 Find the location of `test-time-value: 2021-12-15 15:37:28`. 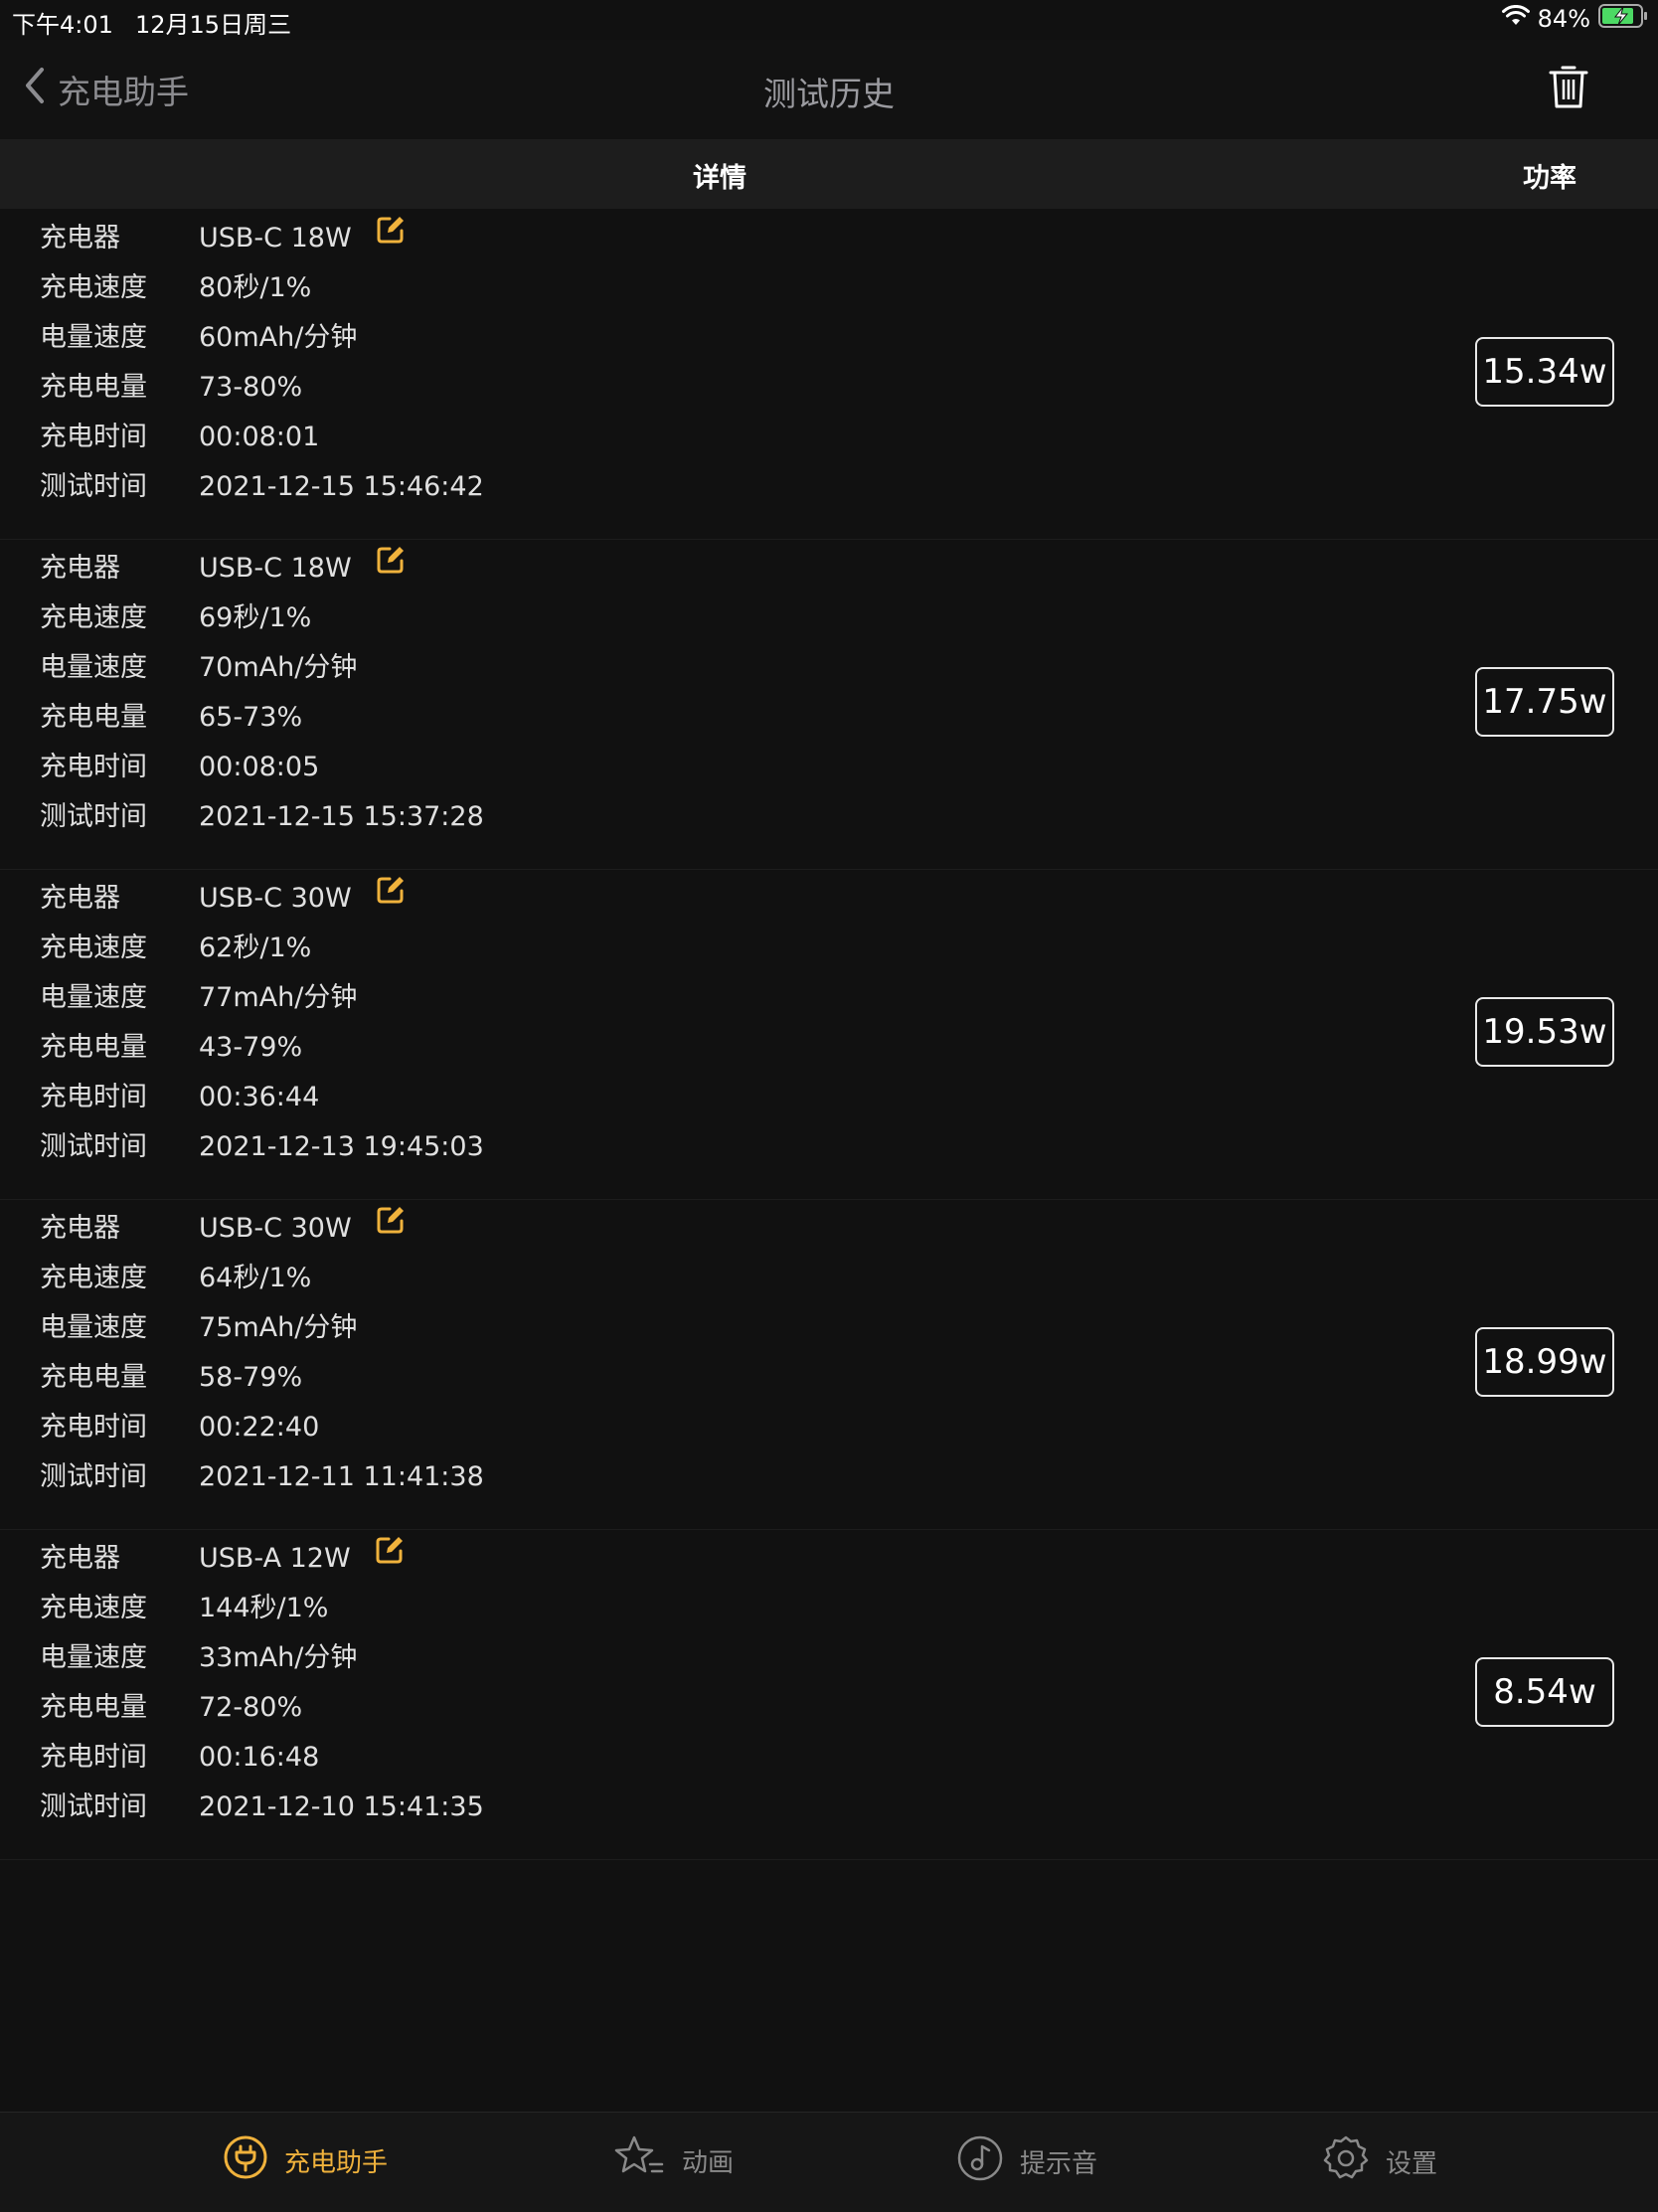

test-time-value: 2021-12-15 15:37:28 is located at coordinates (341, 817).